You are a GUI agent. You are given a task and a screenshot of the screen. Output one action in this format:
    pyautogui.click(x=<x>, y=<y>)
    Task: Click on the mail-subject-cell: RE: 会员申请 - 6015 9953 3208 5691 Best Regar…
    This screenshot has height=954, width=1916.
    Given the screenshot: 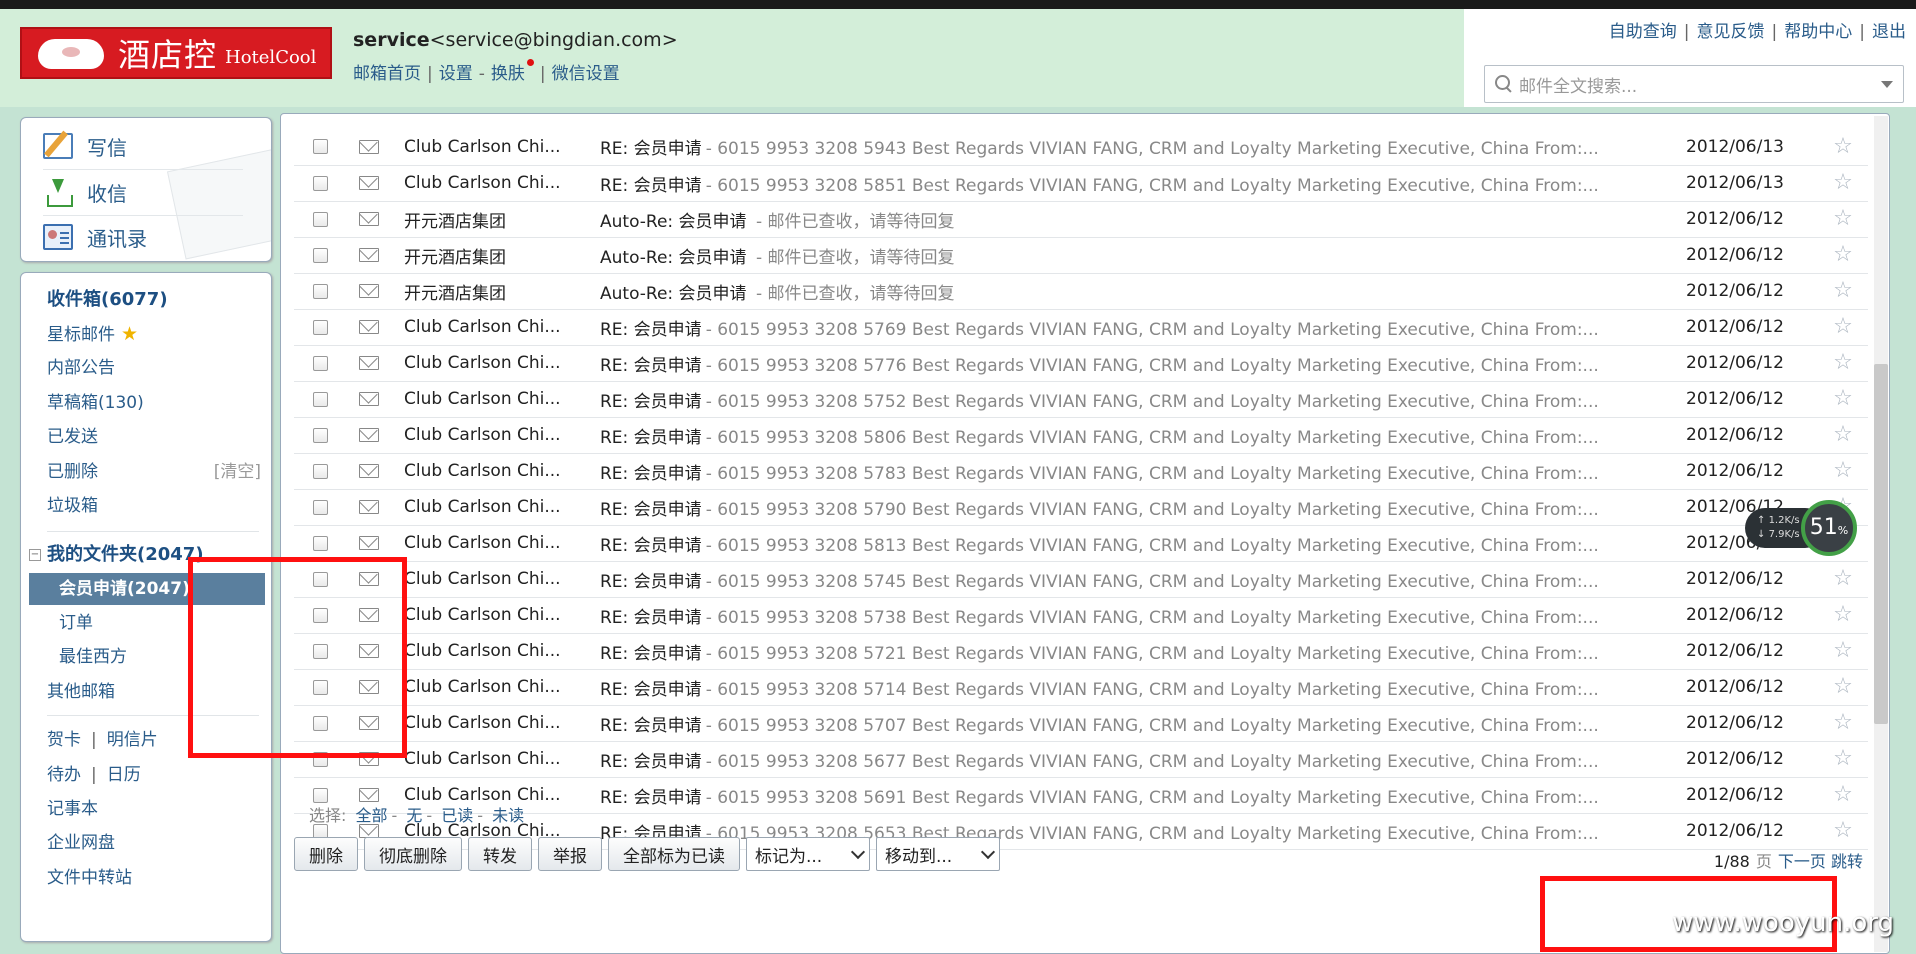 What is the action you would take?
    pyautogui.click(x=1141, y=795)
    